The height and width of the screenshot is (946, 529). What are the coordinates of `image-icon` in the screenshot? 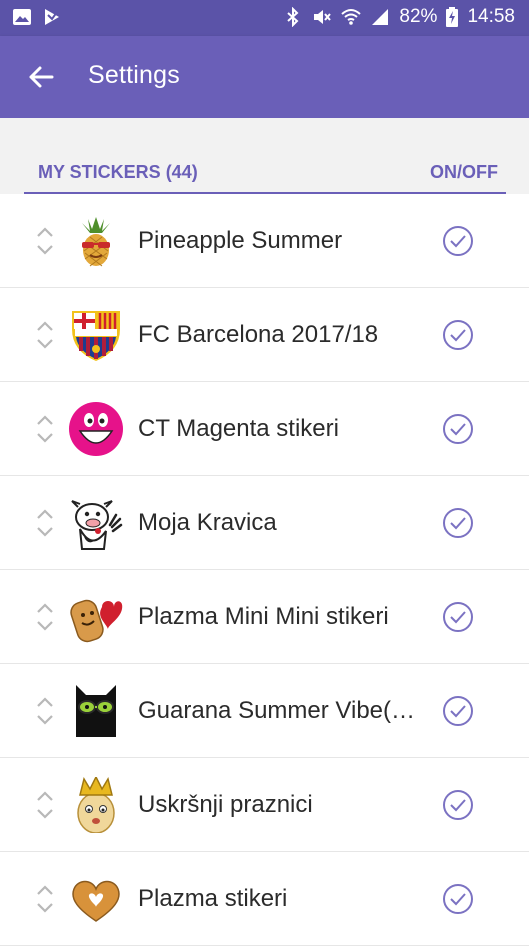 It's located at (22, 17).